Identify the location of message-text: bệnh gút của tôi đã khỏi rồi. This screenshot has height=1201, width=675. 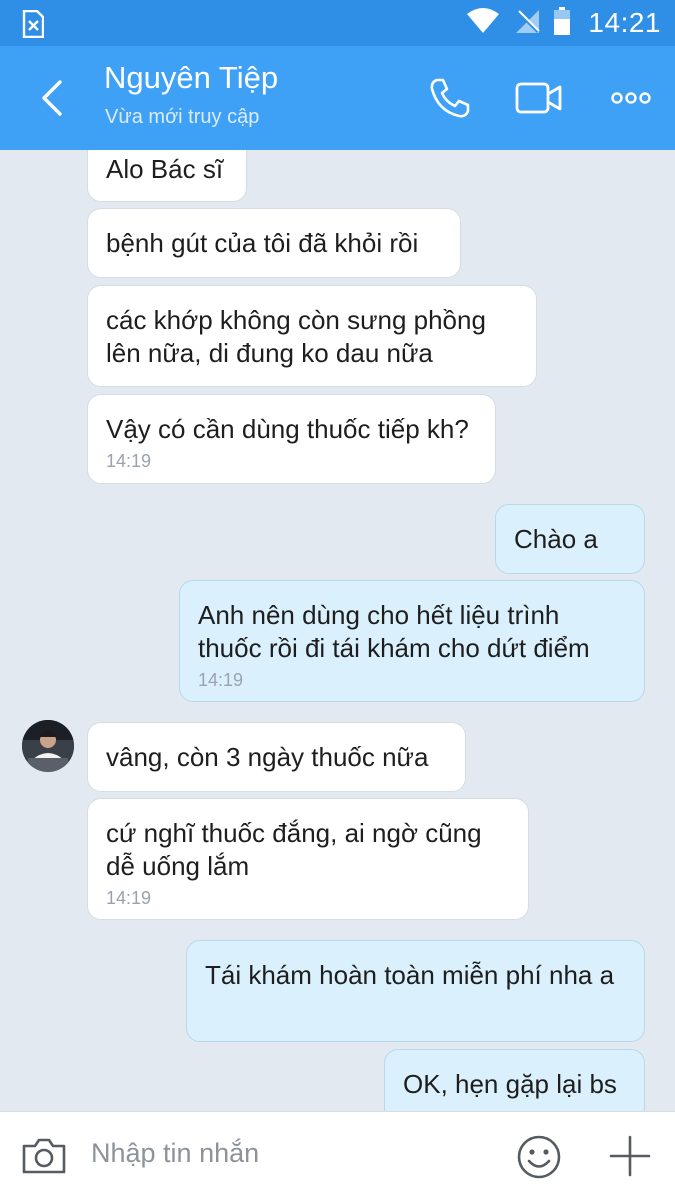
(262, 243).